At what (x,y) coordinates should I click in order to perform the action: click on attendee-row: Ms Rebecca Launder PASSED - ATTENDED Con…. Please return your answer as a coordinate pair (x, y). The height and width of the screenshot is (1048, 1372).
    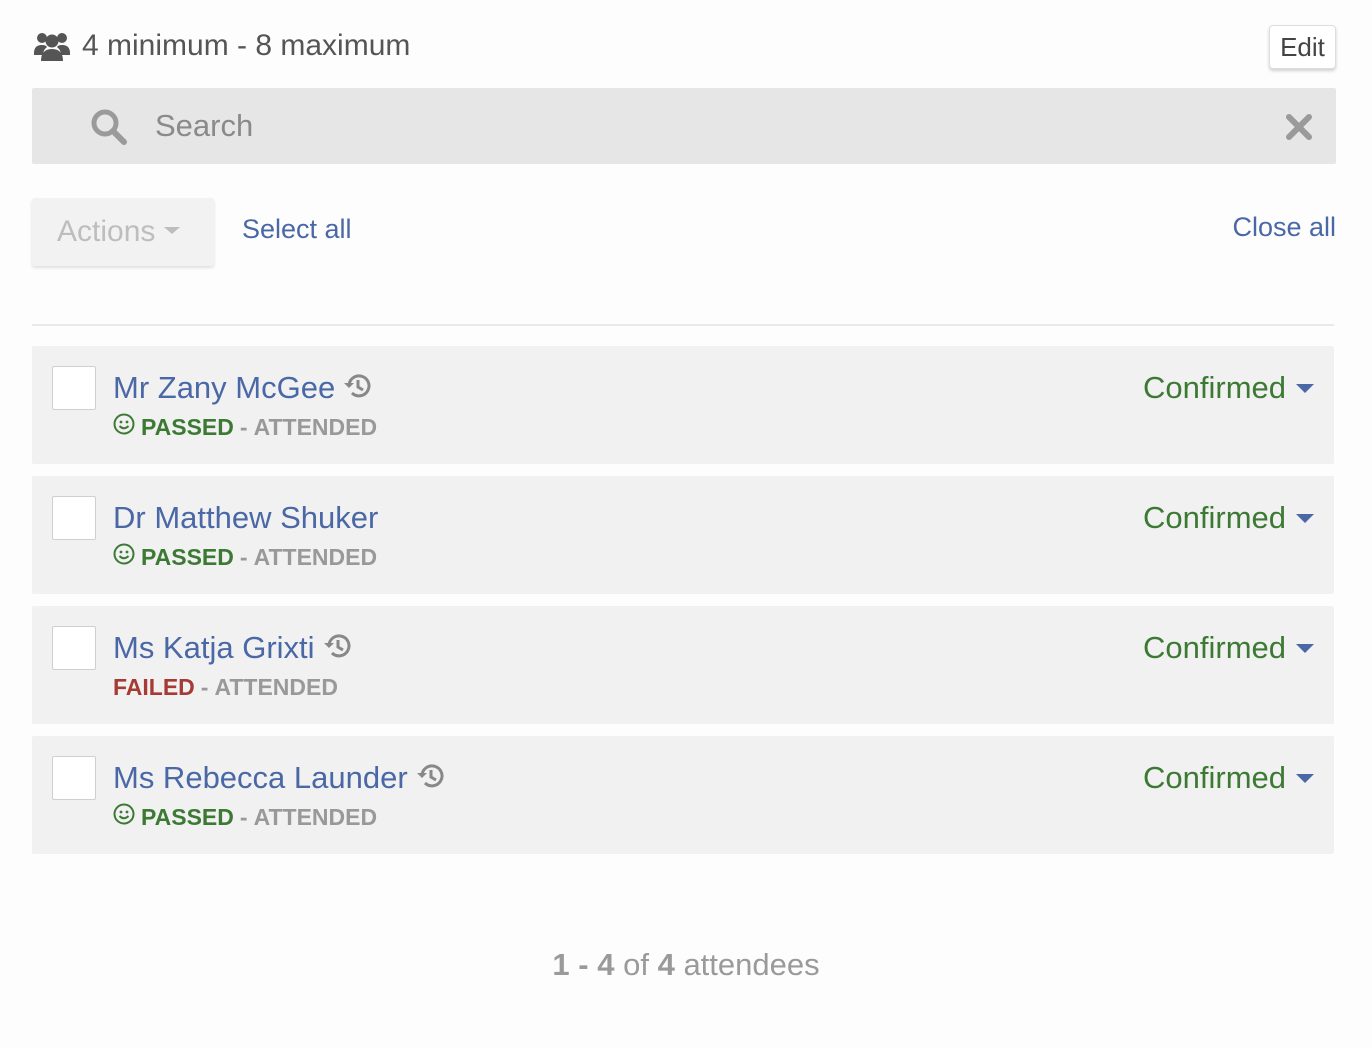
    Looking at the image, I should click on (683, 795).